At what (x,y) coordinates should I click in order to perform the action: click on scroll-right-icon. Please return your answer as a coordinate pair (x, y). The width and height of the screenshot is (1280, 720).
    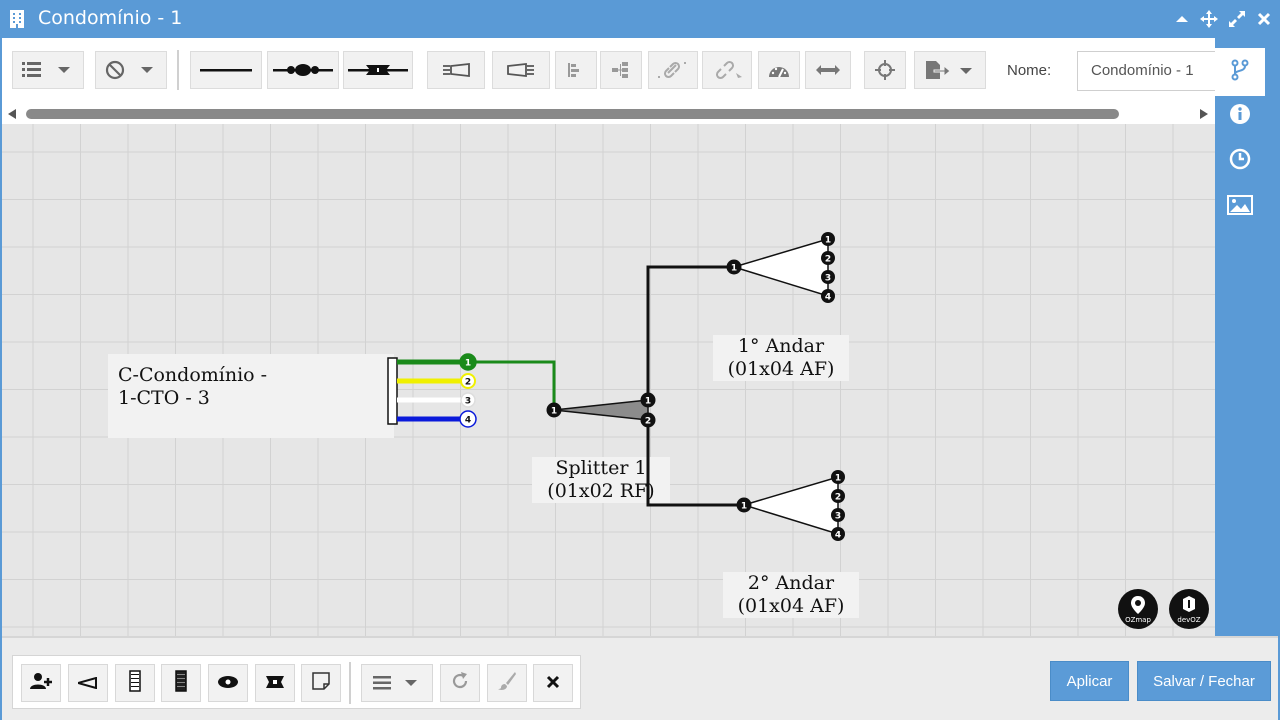
    Looking at the image, I should click on (1204, 114).